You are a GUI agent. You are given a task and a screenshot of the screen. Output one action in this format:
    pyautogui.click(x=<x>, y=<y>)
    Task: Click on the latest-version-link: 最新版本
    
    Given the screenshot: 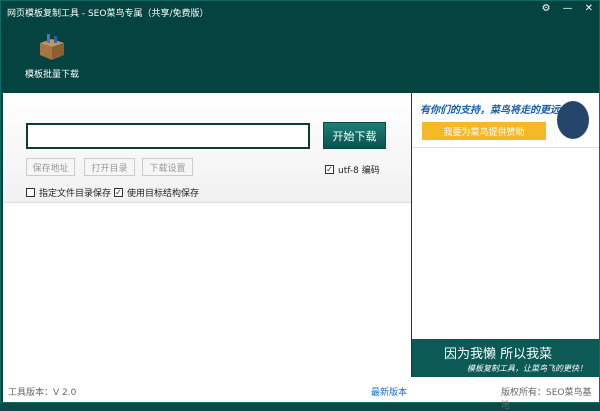 What is the action you would take?
    pyautogui.click(x=389, y=391)
    